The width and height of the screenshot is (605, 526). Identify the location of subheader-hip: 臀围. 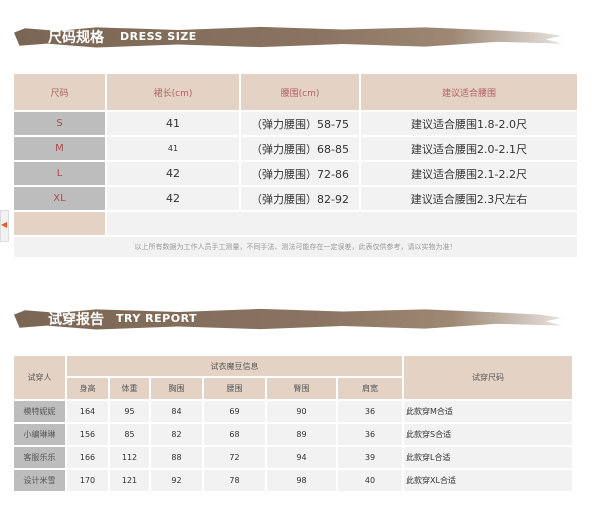
(301, 388).